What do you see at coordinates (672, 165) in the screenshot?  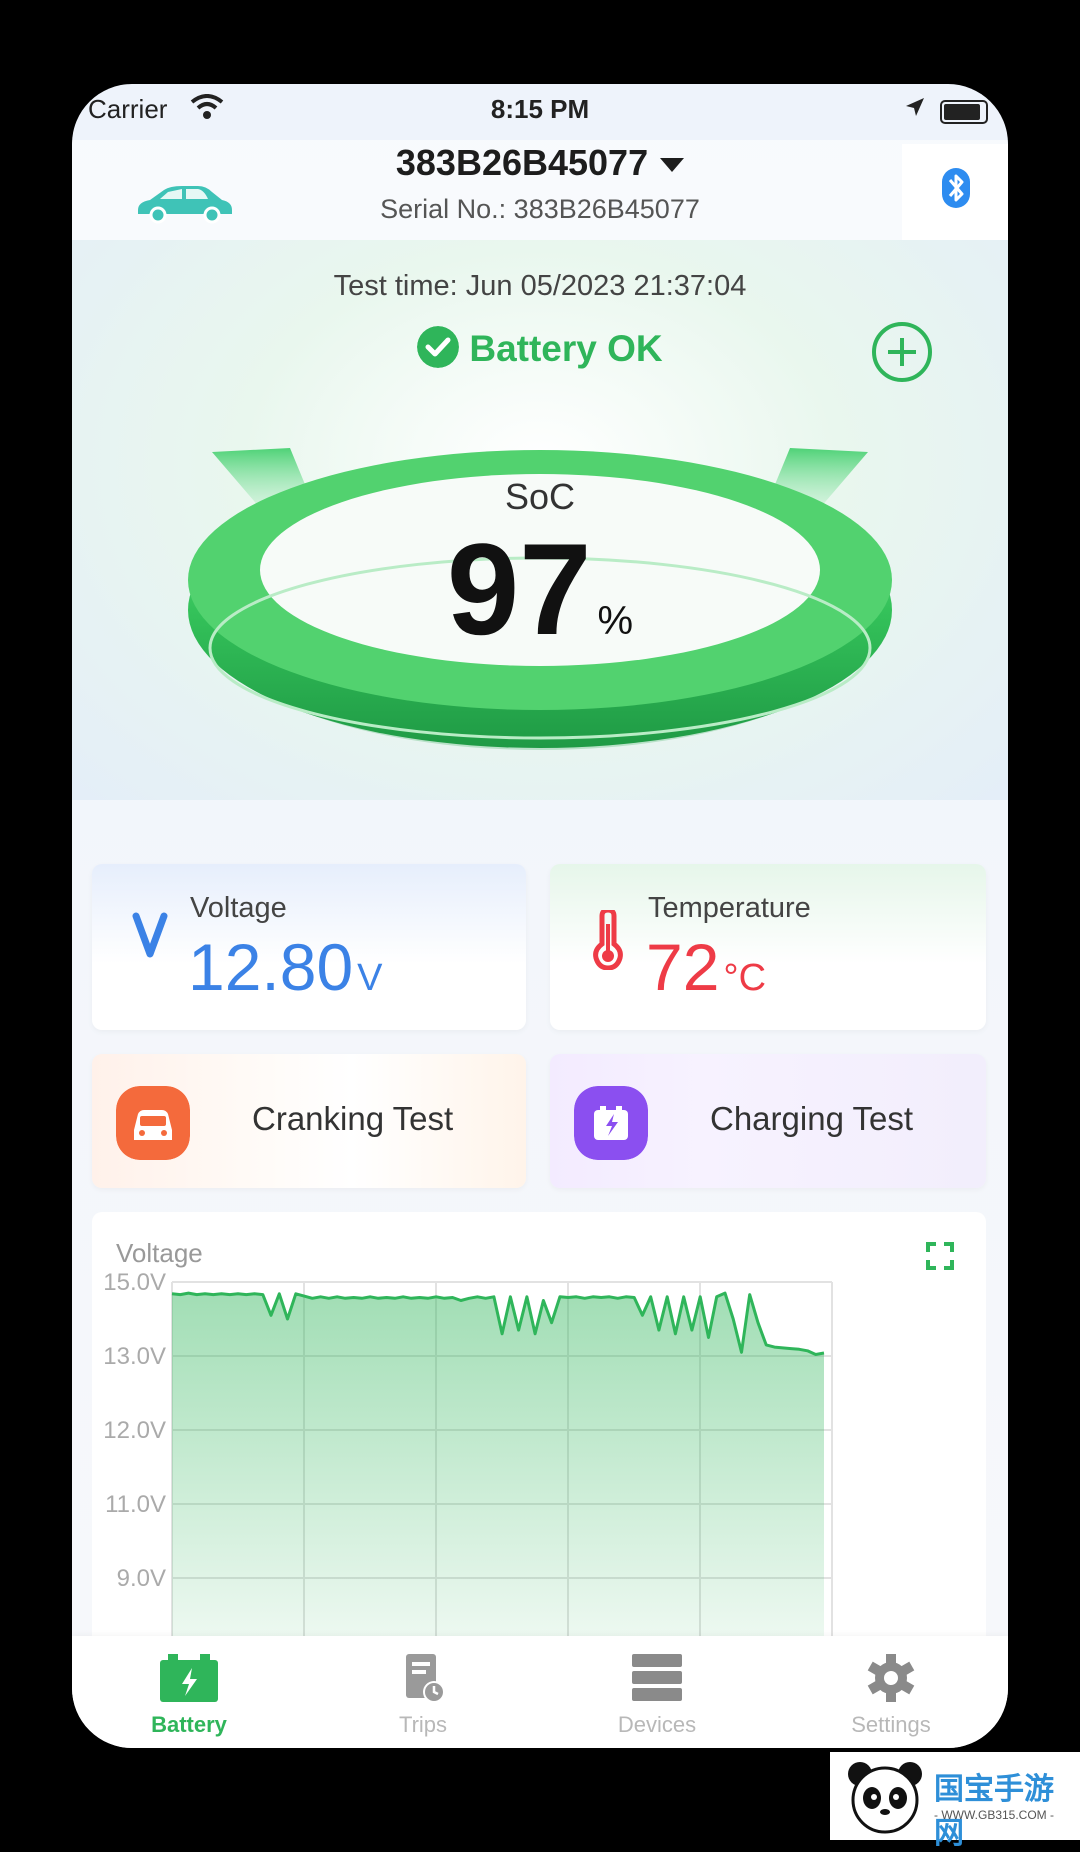 I see `chevron-down-icon` at bounding box center [672, 165].